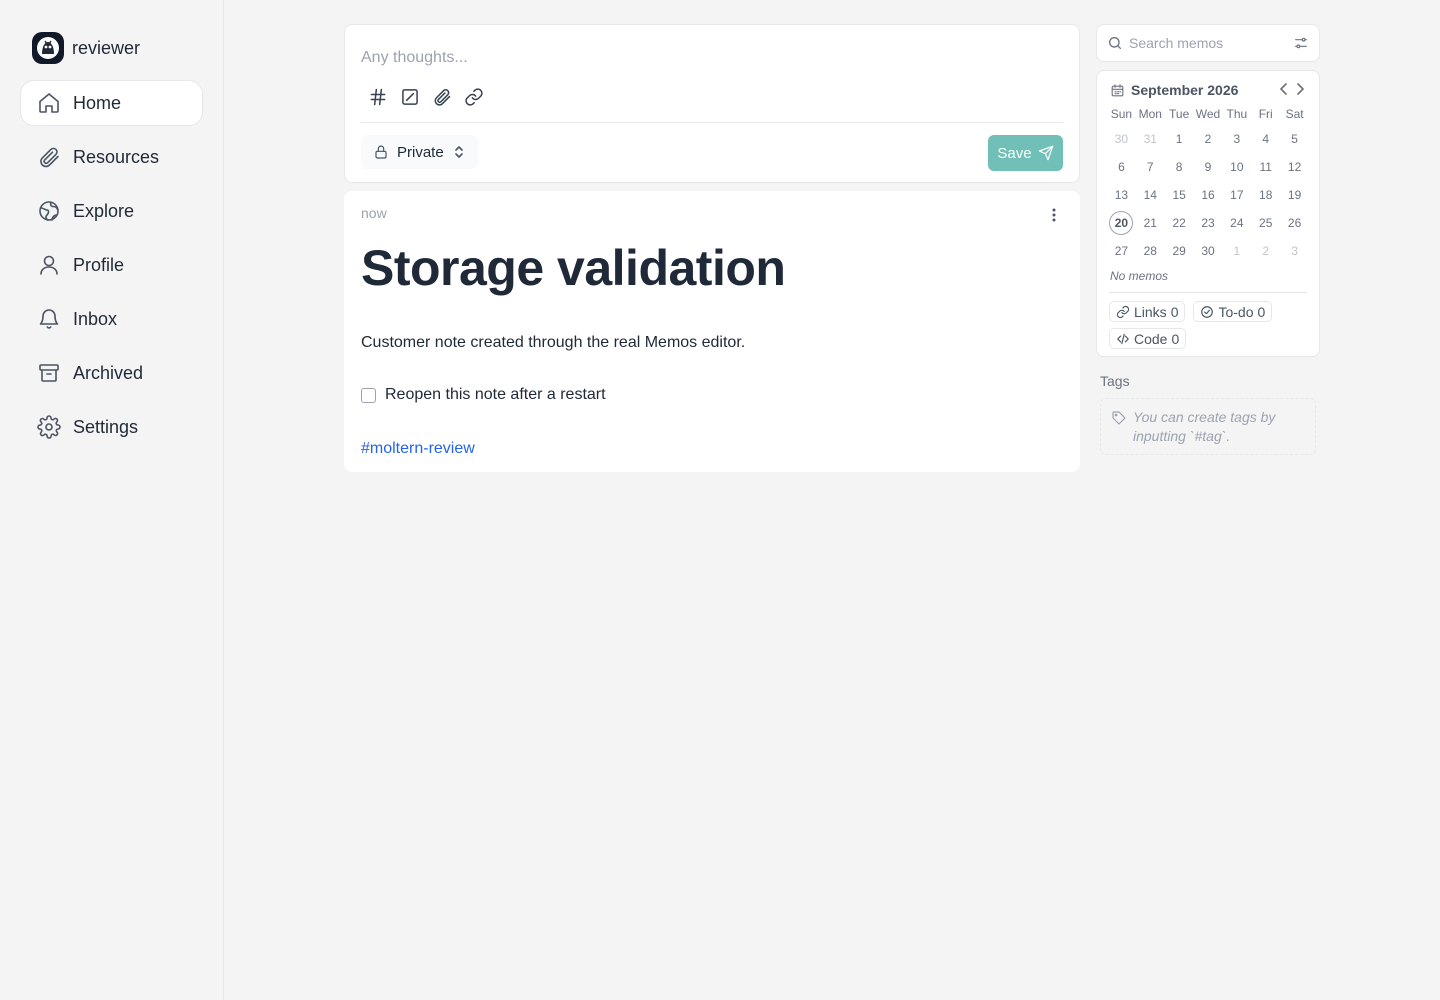 This screenshot has height=1000, width=1440. I want to click on memo-editor-input, so click(711, 58).